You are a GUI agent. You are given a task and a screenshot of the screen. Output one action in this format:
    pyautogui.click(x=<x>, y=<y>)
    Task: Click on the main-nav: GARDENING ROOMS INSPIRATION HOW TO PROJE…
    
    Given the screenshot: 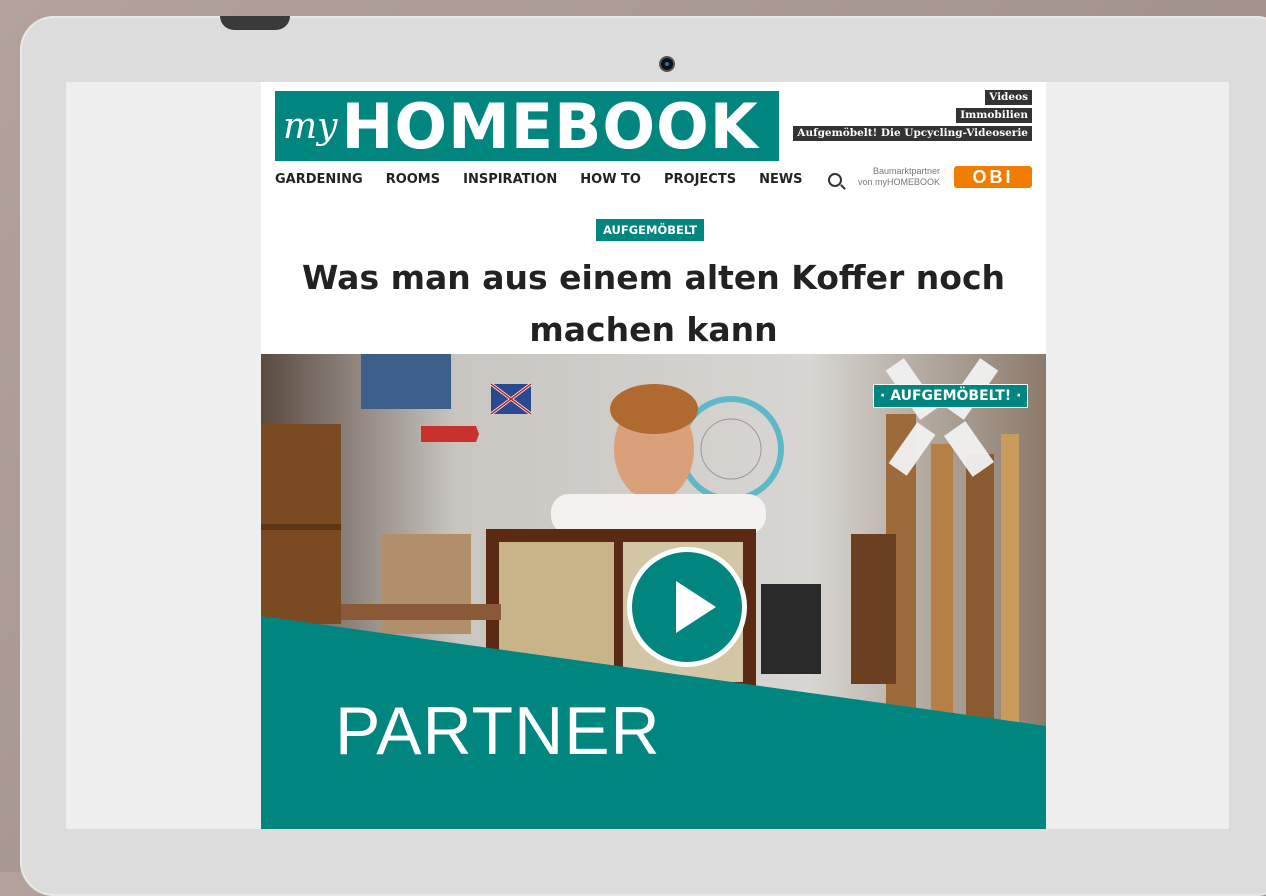 What is the action you would take?
    pyautogui.click(x=558, y=179)
    